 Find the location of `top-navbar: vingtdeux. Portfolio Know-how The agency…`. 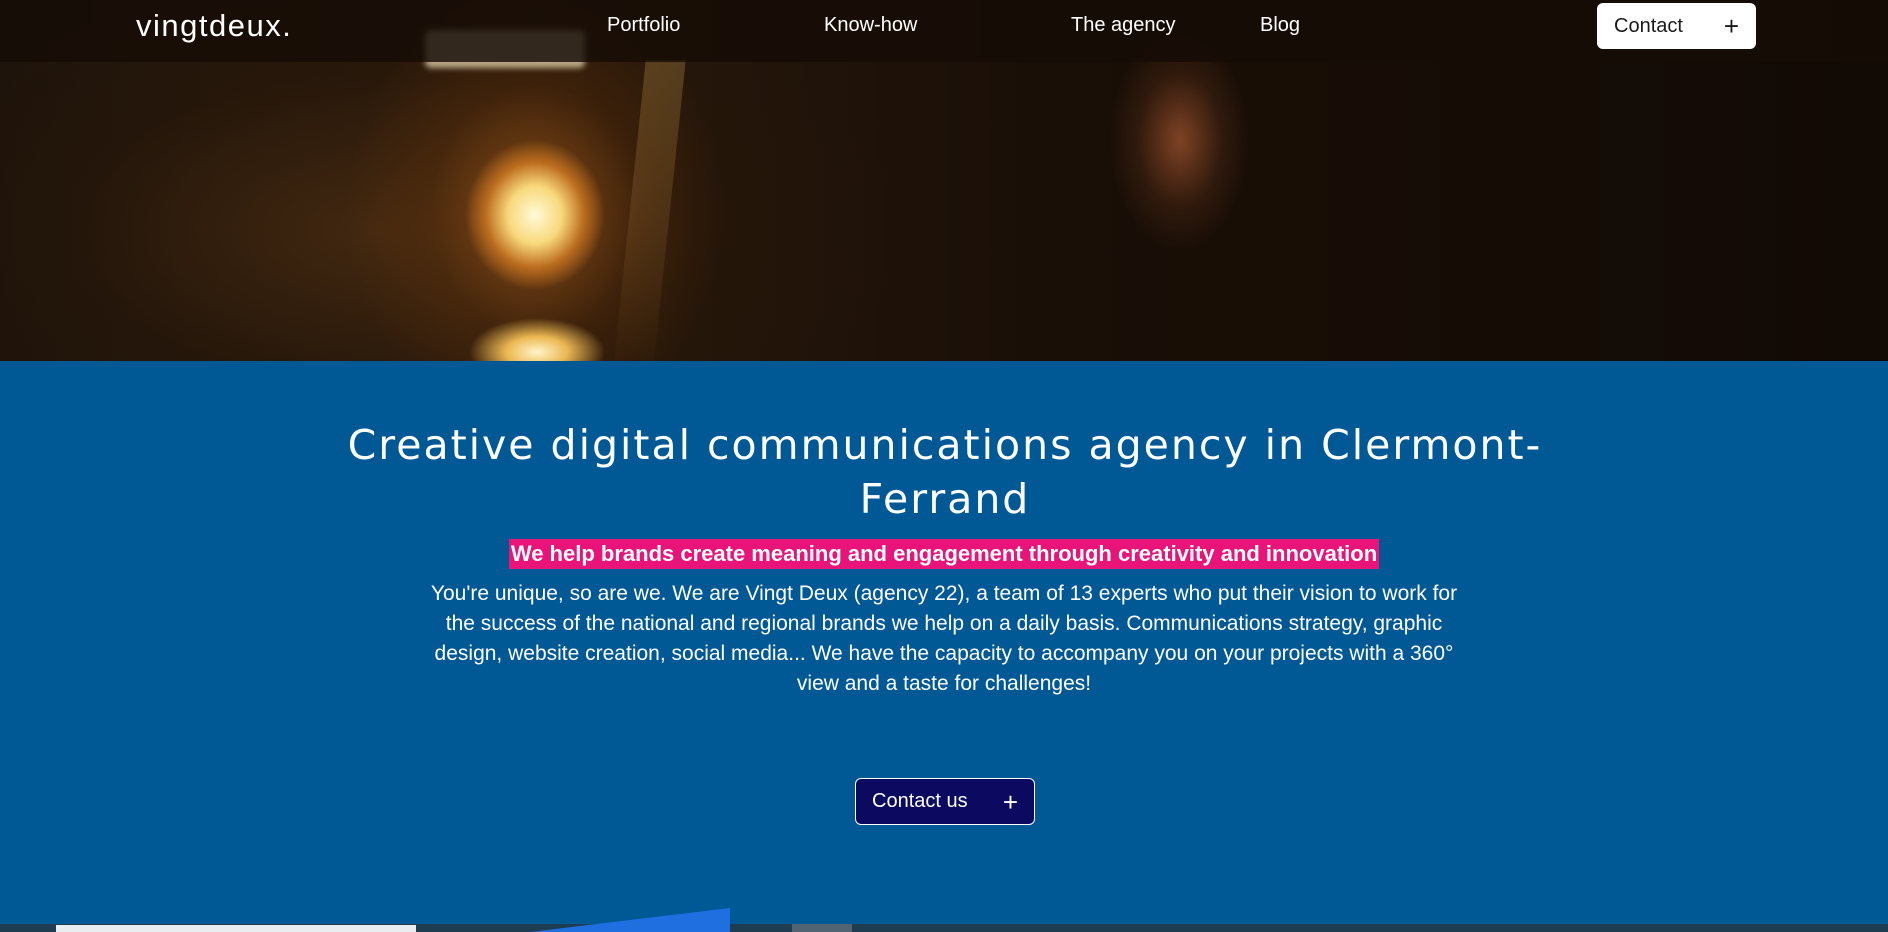

top-navbar: vingtdeux. Portfolio Know-how The agency… is located at coordinates (944, 31).